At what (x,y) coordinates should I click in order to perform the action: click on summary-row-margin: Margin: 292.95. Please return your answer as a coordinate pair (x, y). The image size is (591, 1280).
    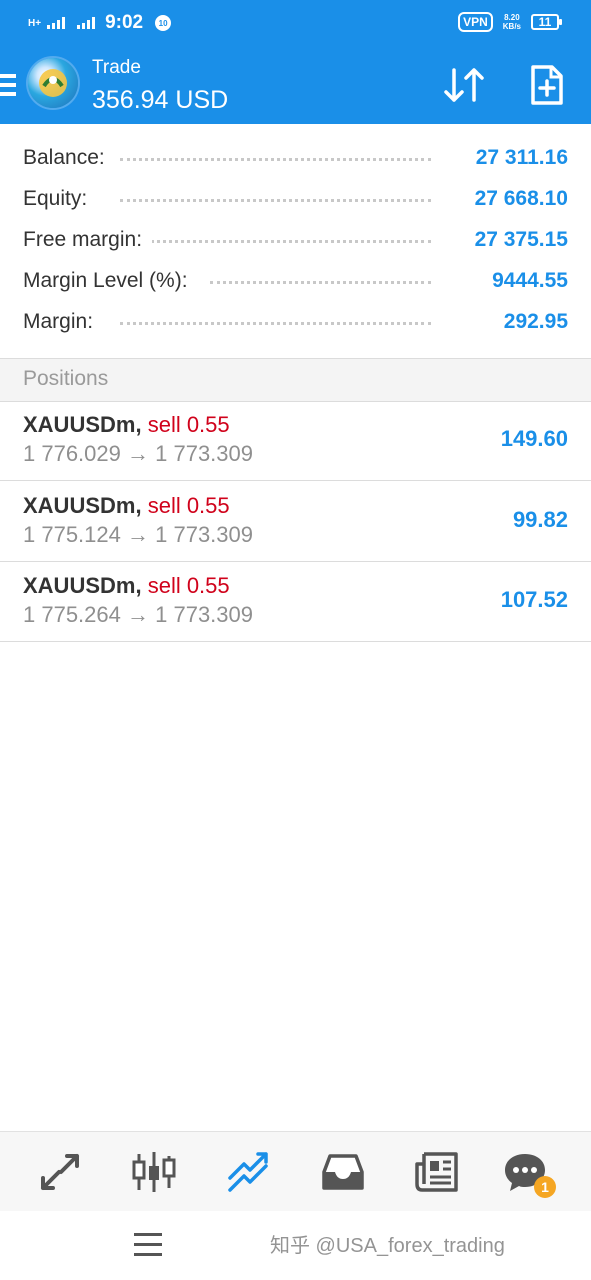
    Looking at the image, I should click on (295, 321).